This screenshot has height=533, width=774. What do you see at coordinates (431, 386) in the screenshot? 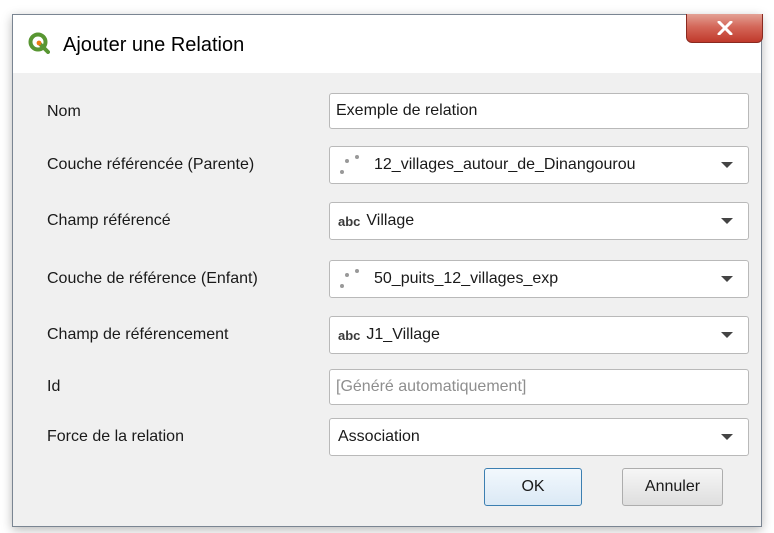
I see `id-input-placeholder: [Généré automatiquement]` at bounding box center [431, 386].